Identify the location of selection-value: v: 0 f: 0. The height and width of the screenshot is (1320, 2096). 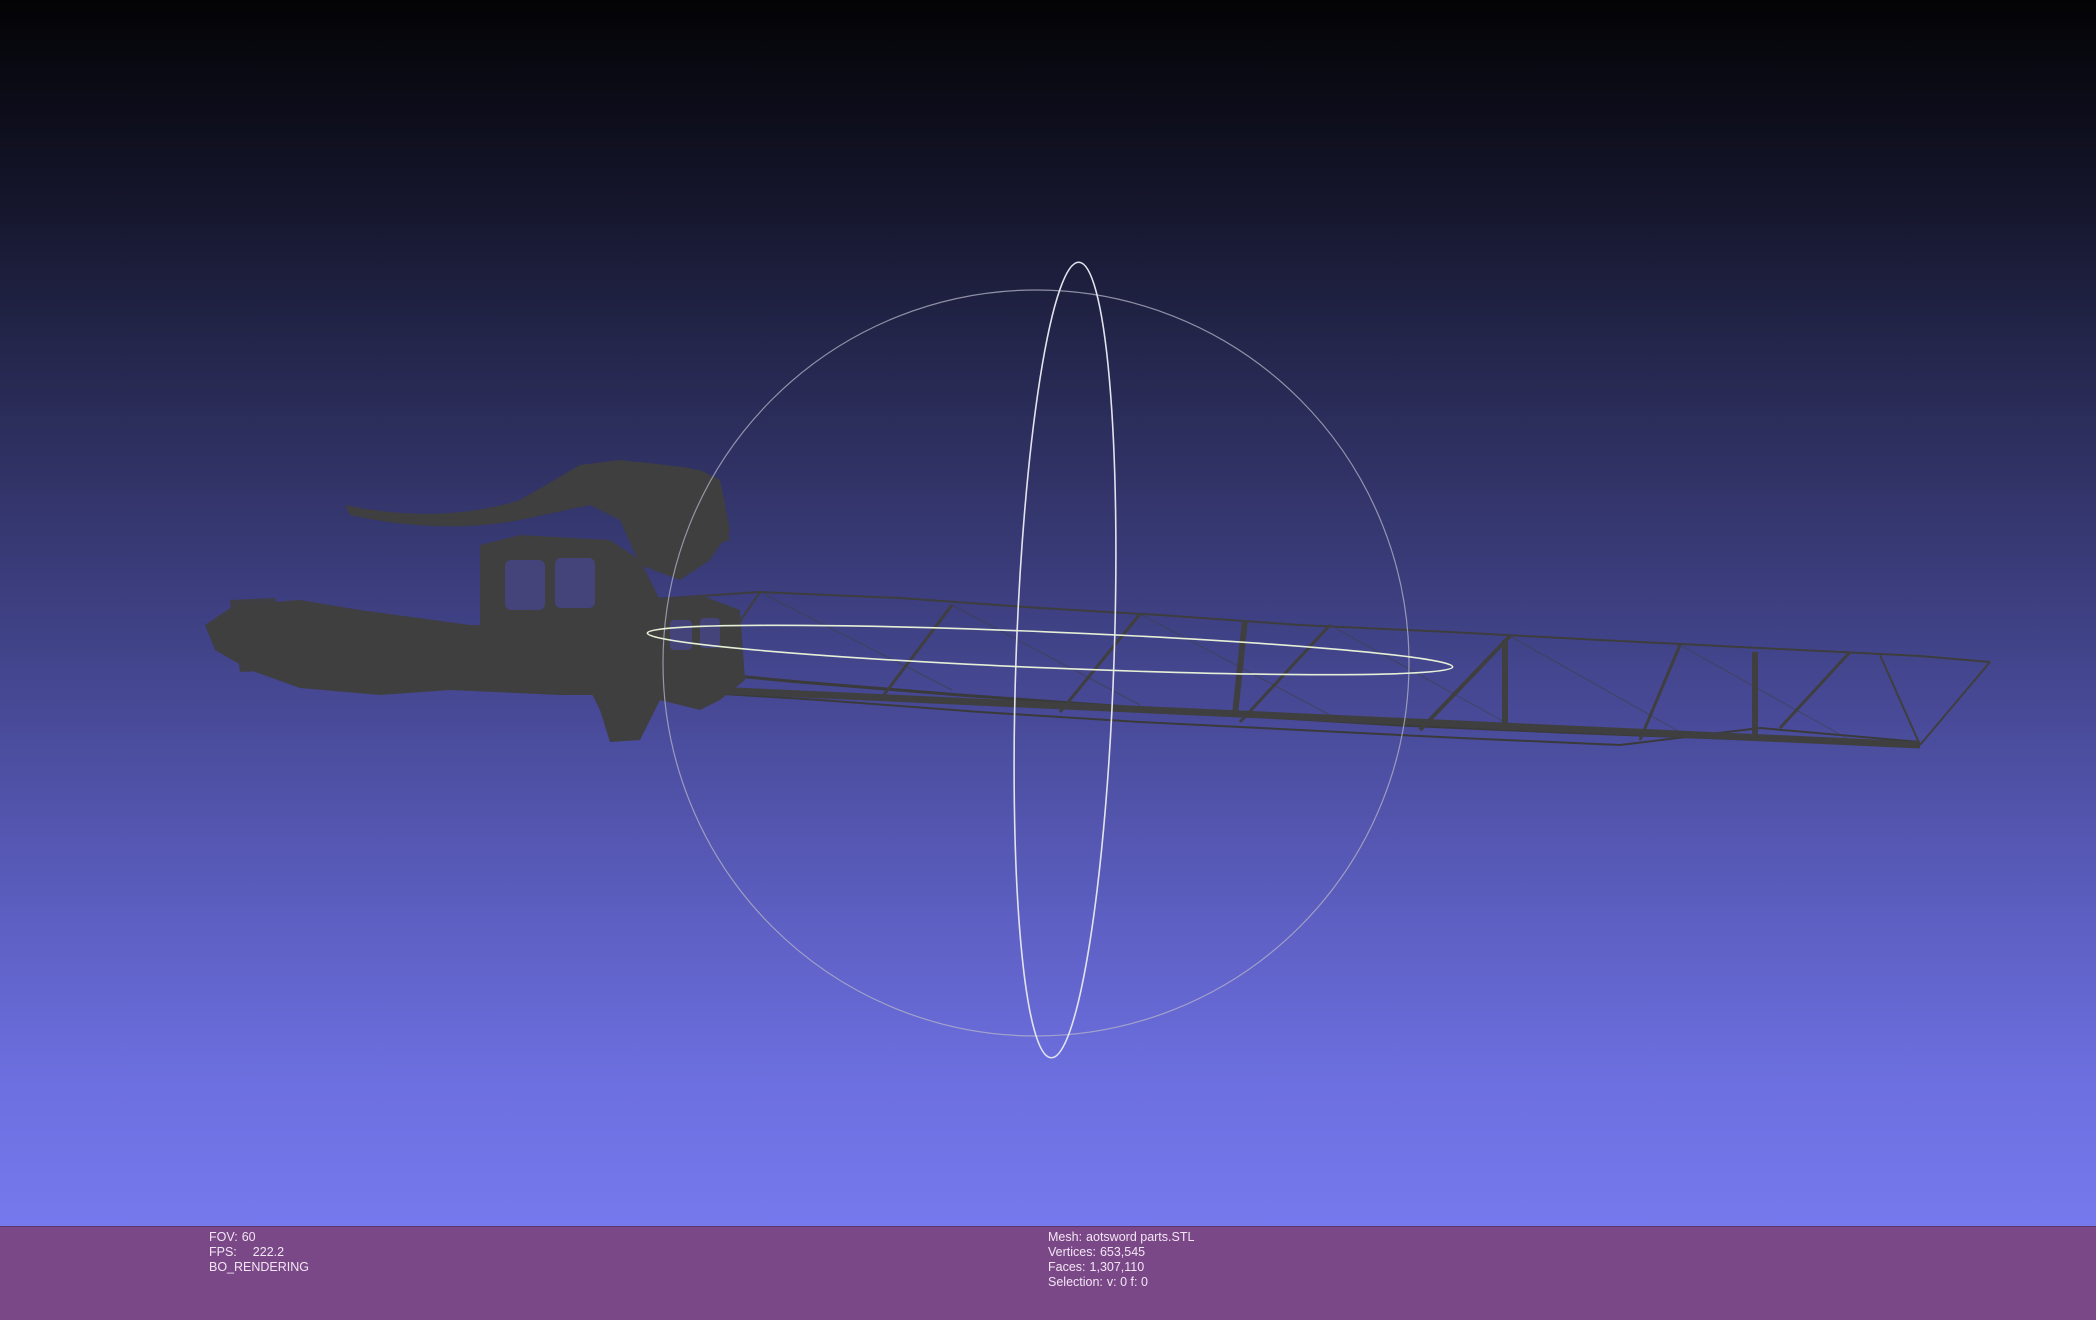
(1127, 1282).